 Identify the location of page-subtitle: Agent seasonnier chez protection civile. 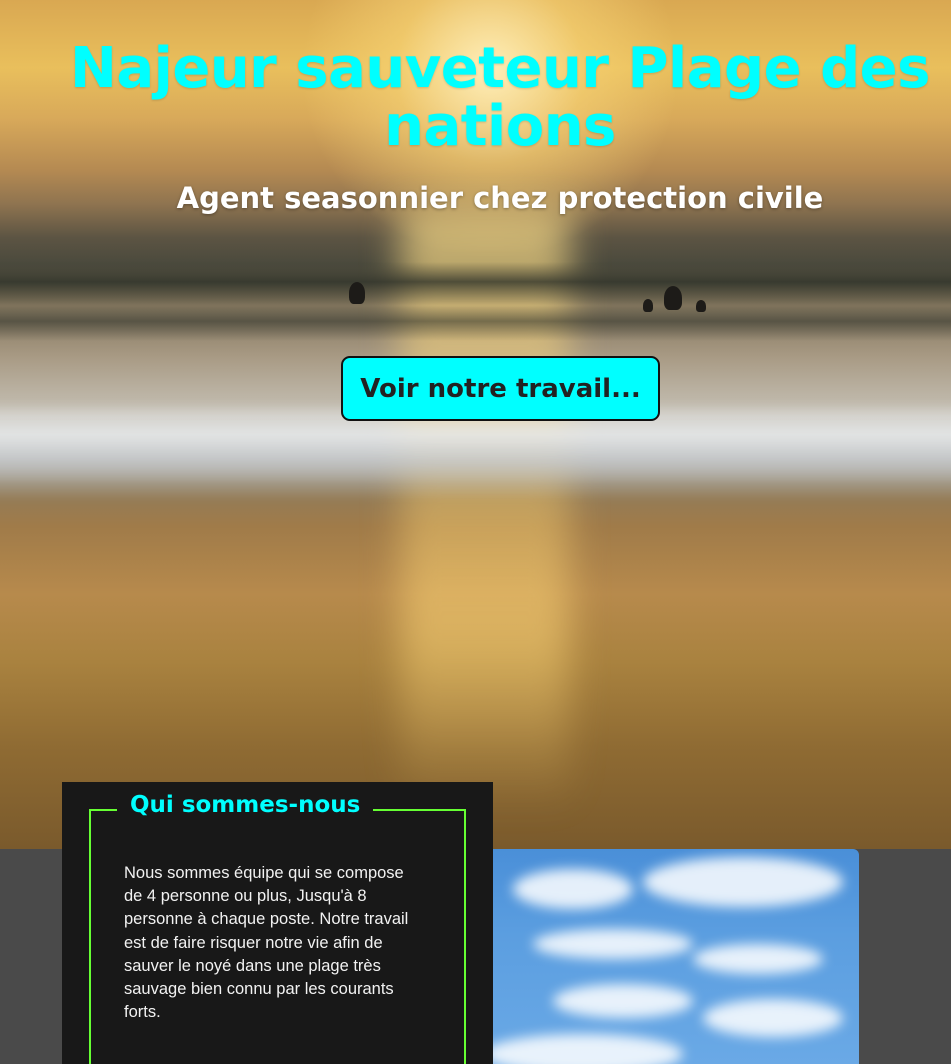
(500, 198).